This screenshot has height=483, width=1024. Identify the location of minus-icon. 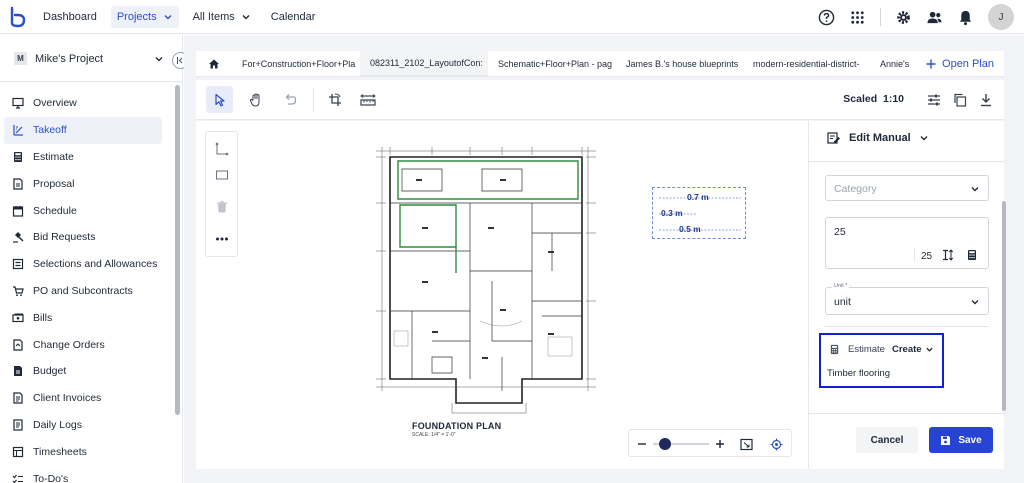
(642, 444).